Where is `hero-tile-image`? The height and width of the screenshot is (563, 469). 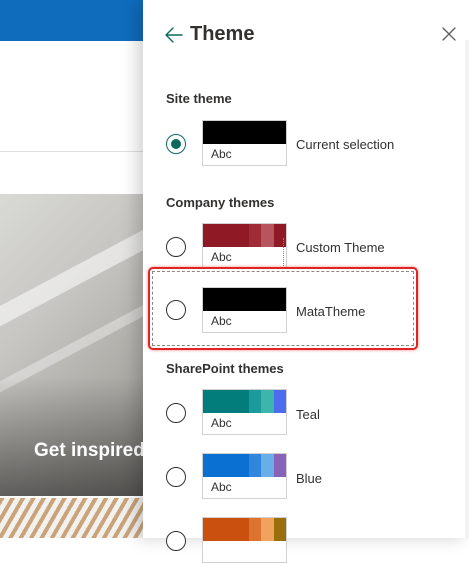
hero-tile-image is located at coordinates (80, 518).